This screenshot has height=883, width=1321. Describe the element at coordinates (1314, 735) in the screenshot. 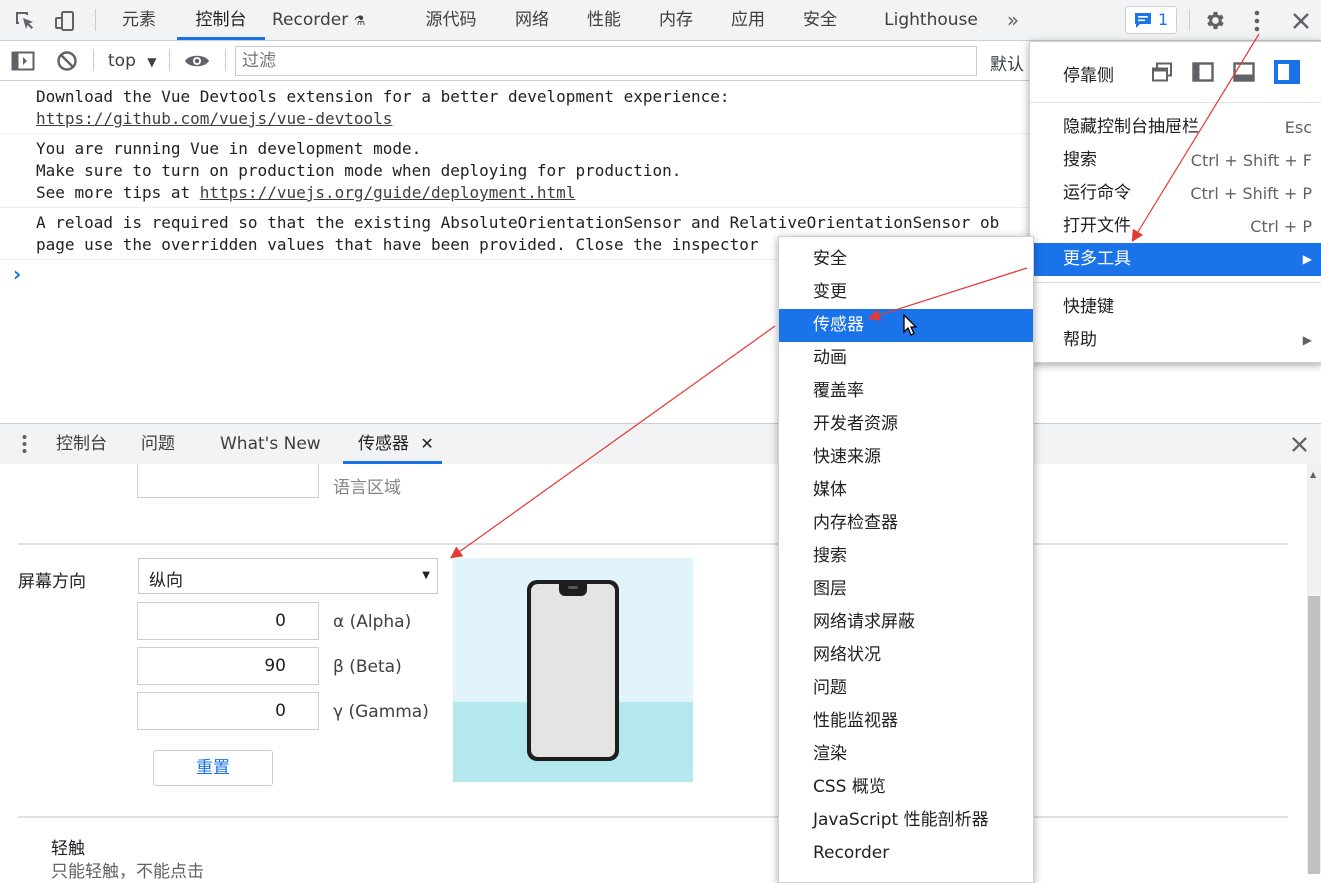

I see `scrollbar-thumb` at that location.